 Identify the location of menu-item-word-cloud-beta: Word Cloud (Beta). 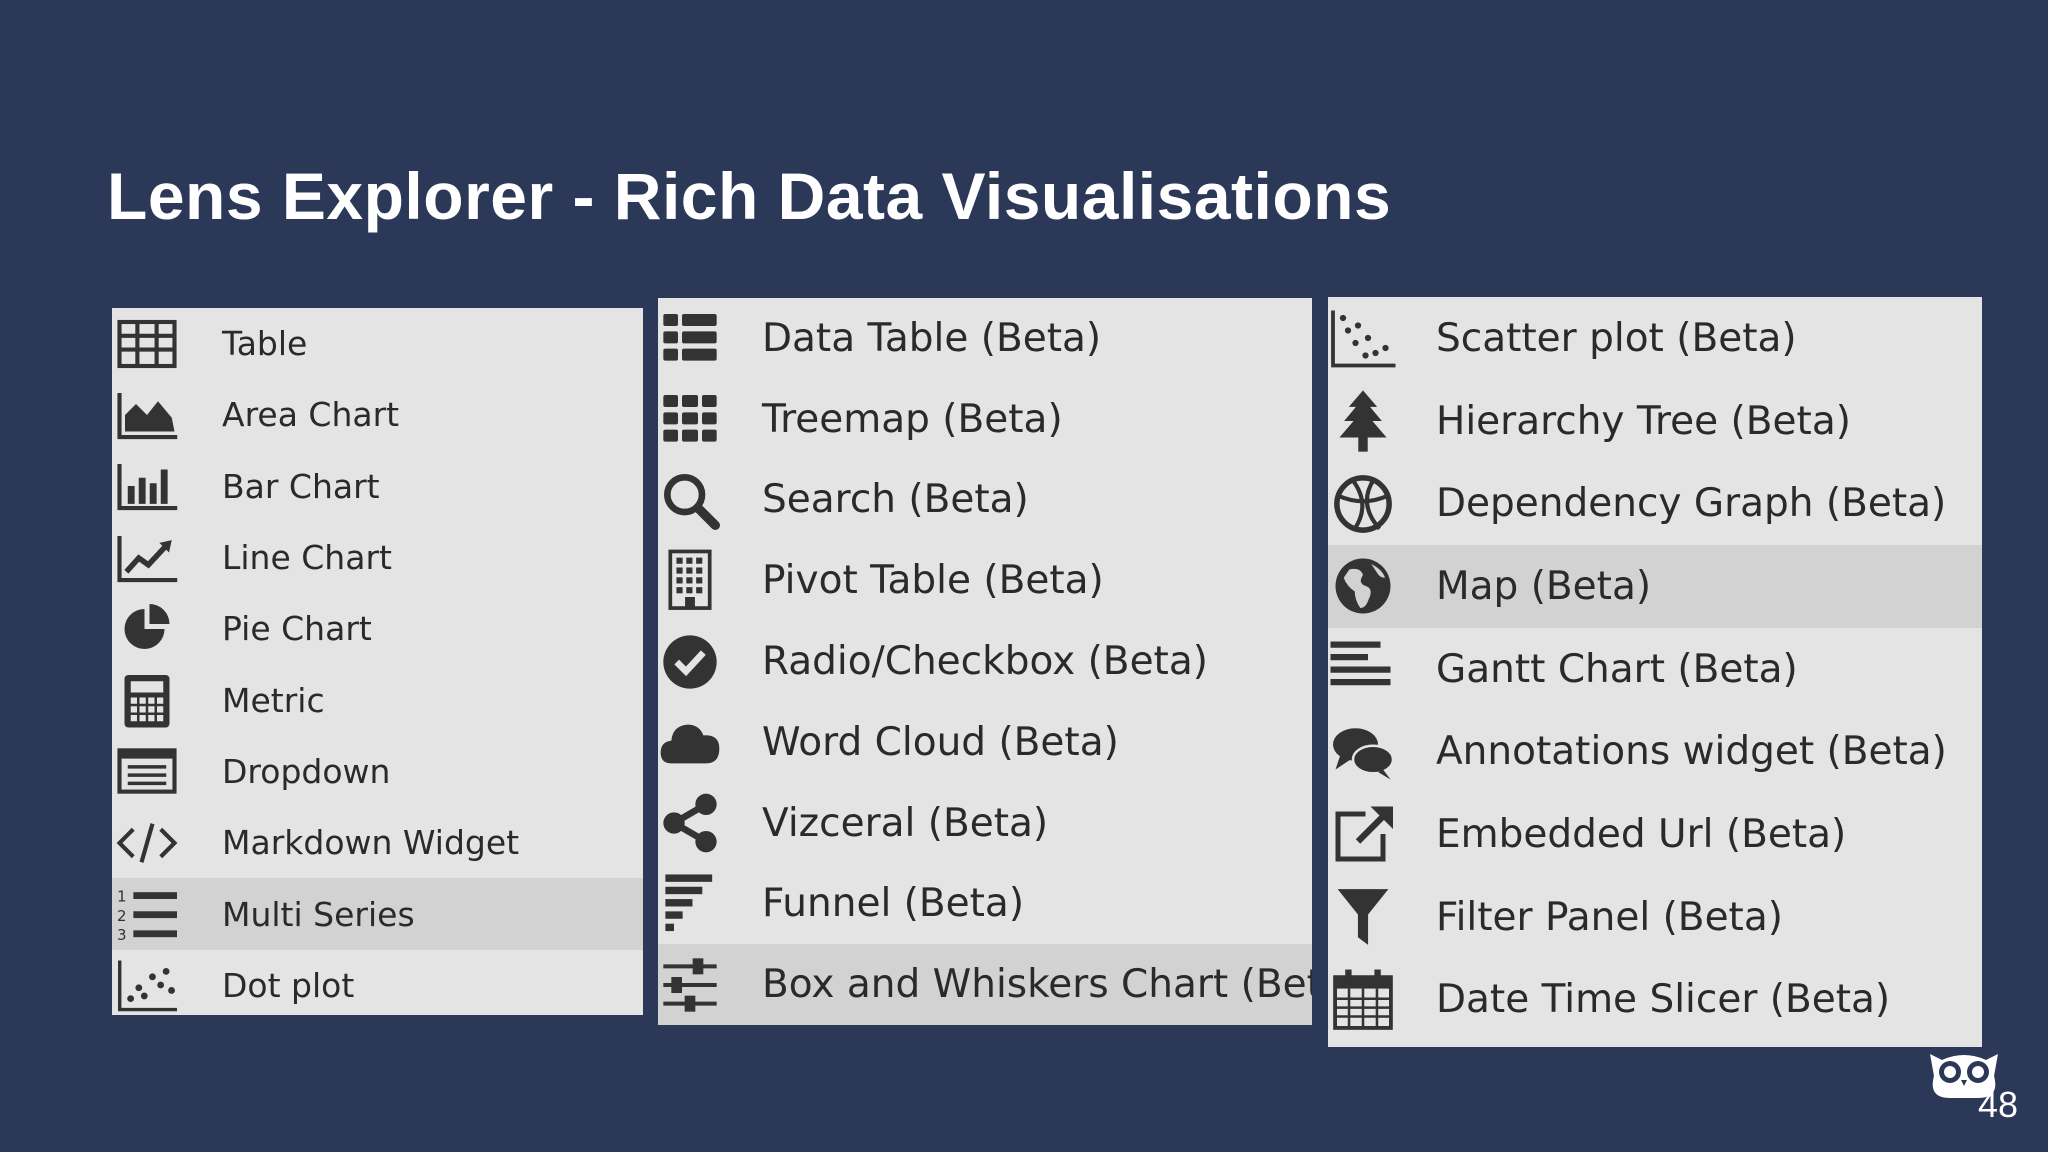
(985, 742).